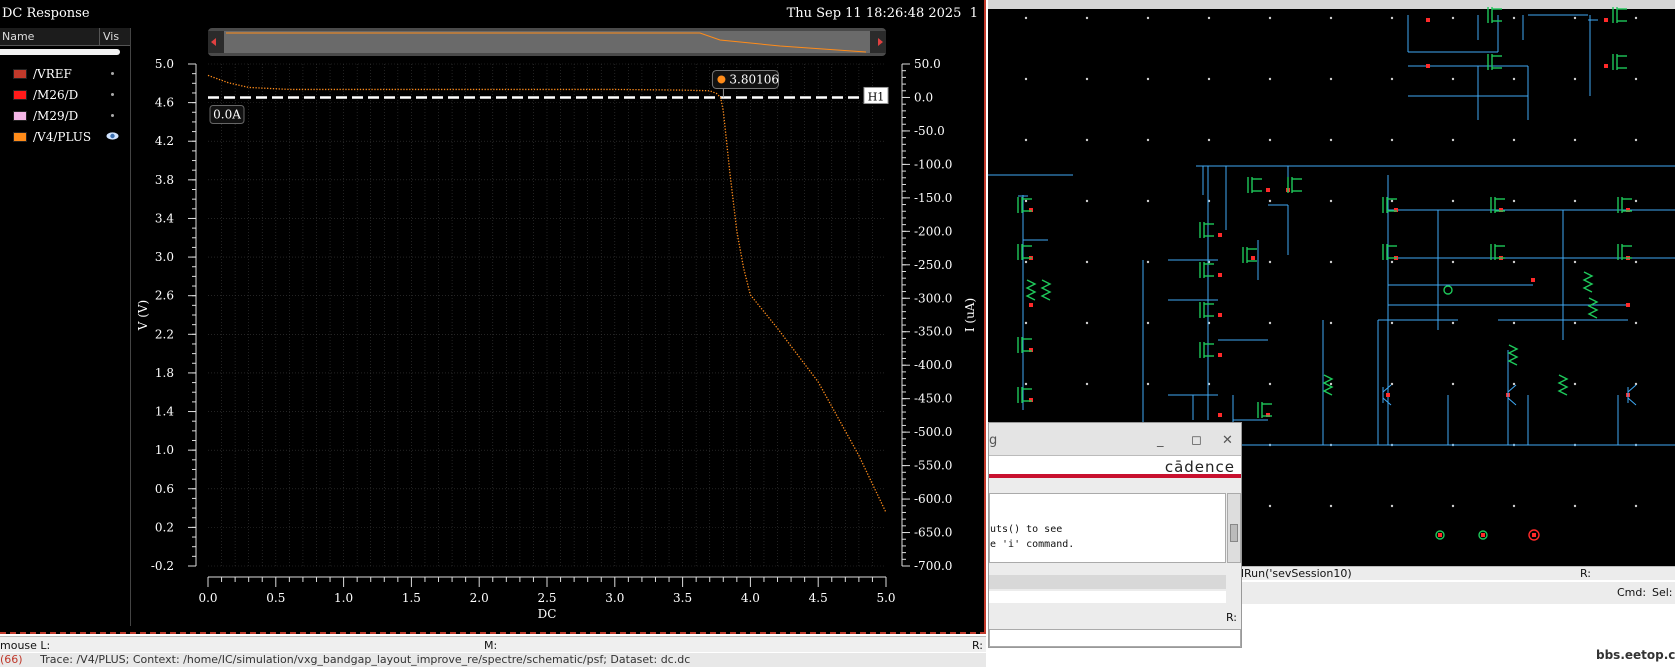  I want to click on y-left-tick-label: 3.0, so click(164, 257).